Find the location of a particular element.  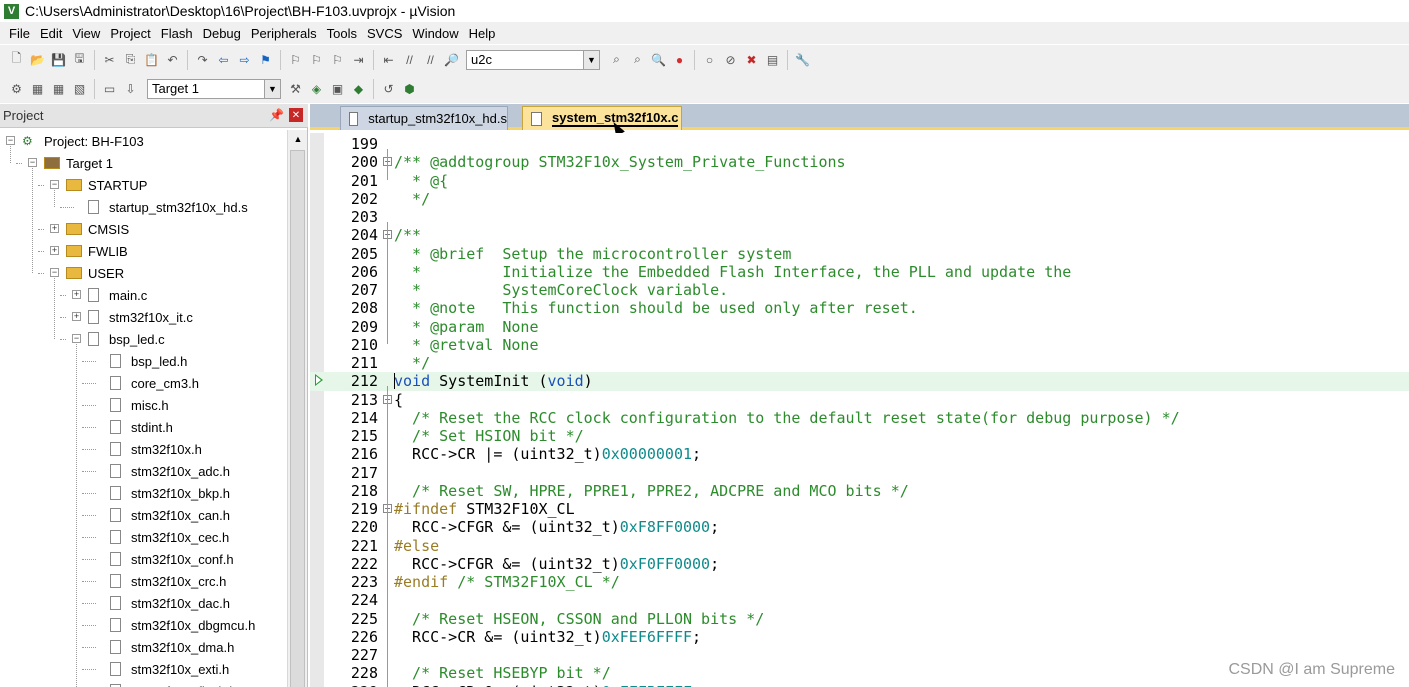

tree-item-file: bsp_led.c is located at coordinates (126, 339).